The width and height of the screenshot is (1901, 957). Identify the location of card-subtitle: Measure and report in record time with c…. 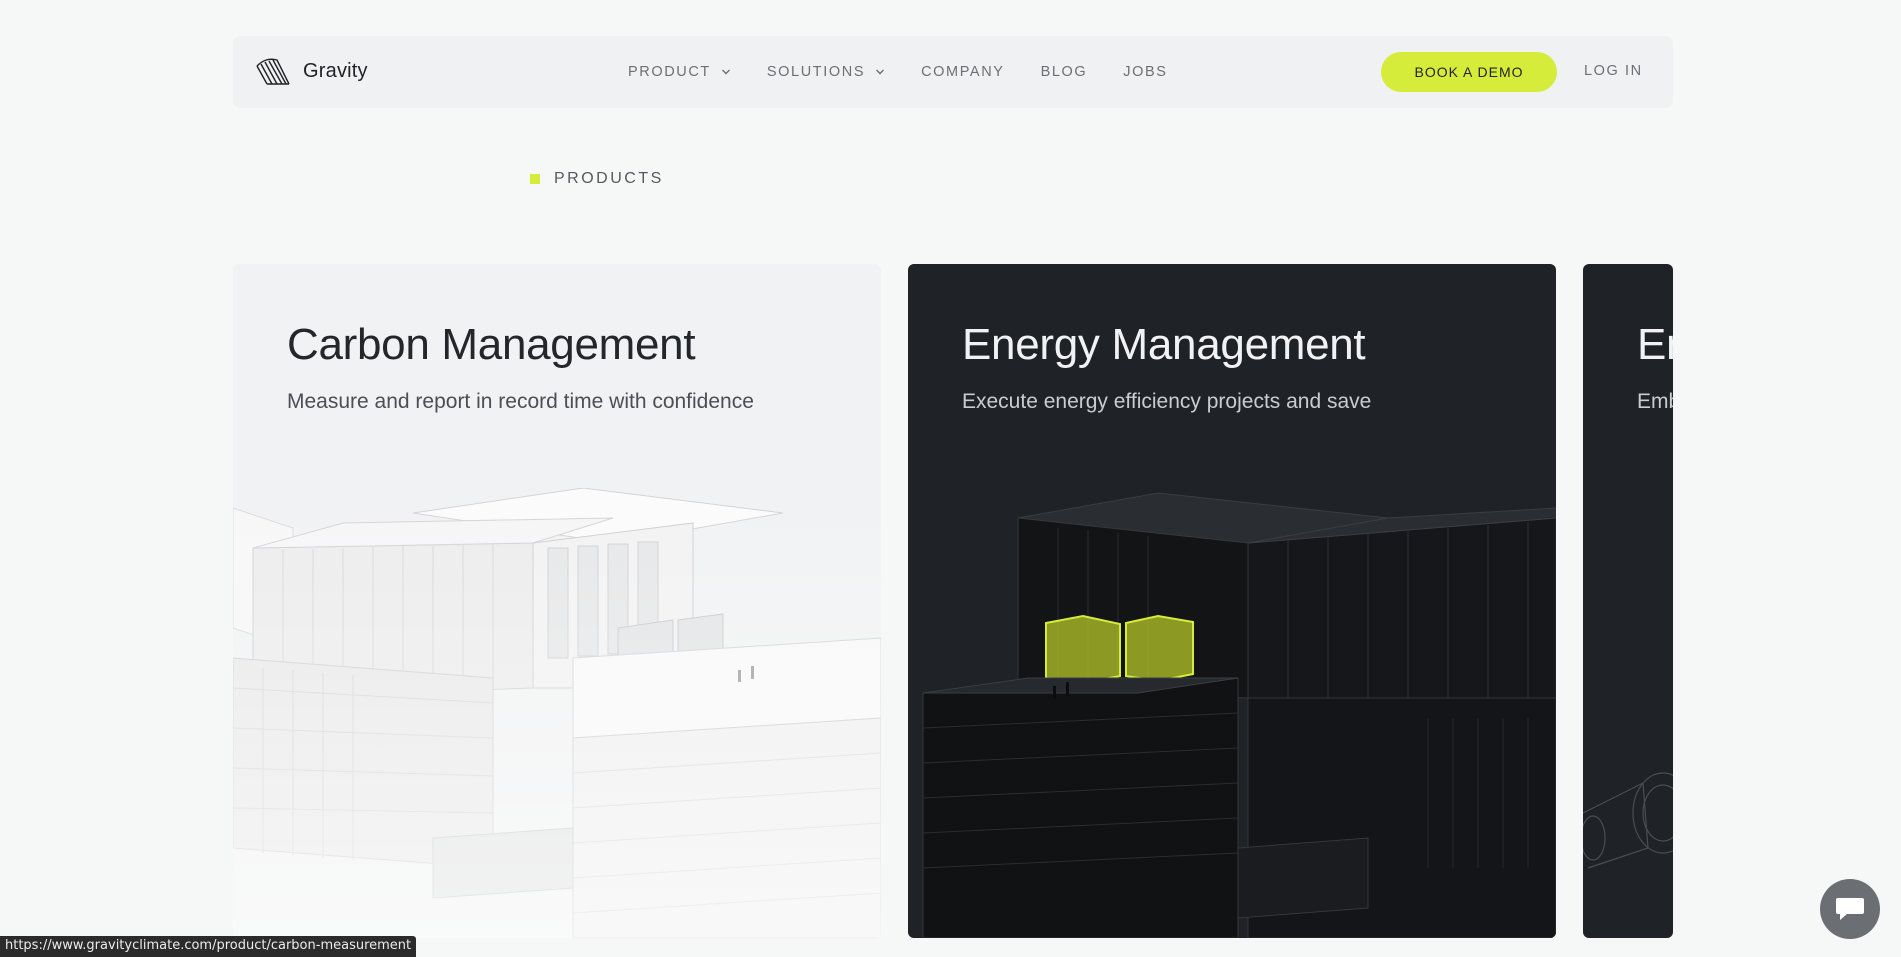
(520, 401).